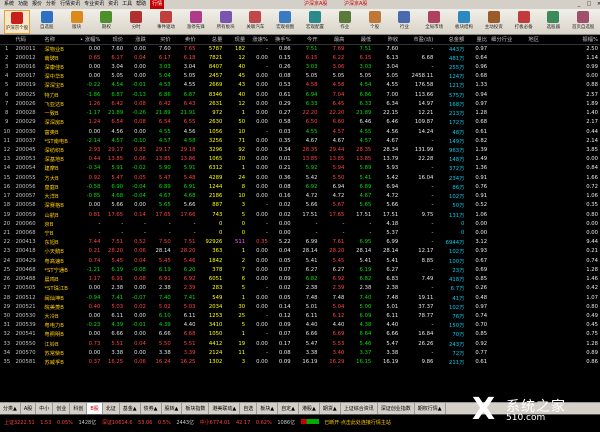 This screenshot has width=600, height=432. What do you see at coordinates (17, 22) in the screenshot?
I see `toolbar-button-0: 沪深京个股` at bounding box center [17, 22].